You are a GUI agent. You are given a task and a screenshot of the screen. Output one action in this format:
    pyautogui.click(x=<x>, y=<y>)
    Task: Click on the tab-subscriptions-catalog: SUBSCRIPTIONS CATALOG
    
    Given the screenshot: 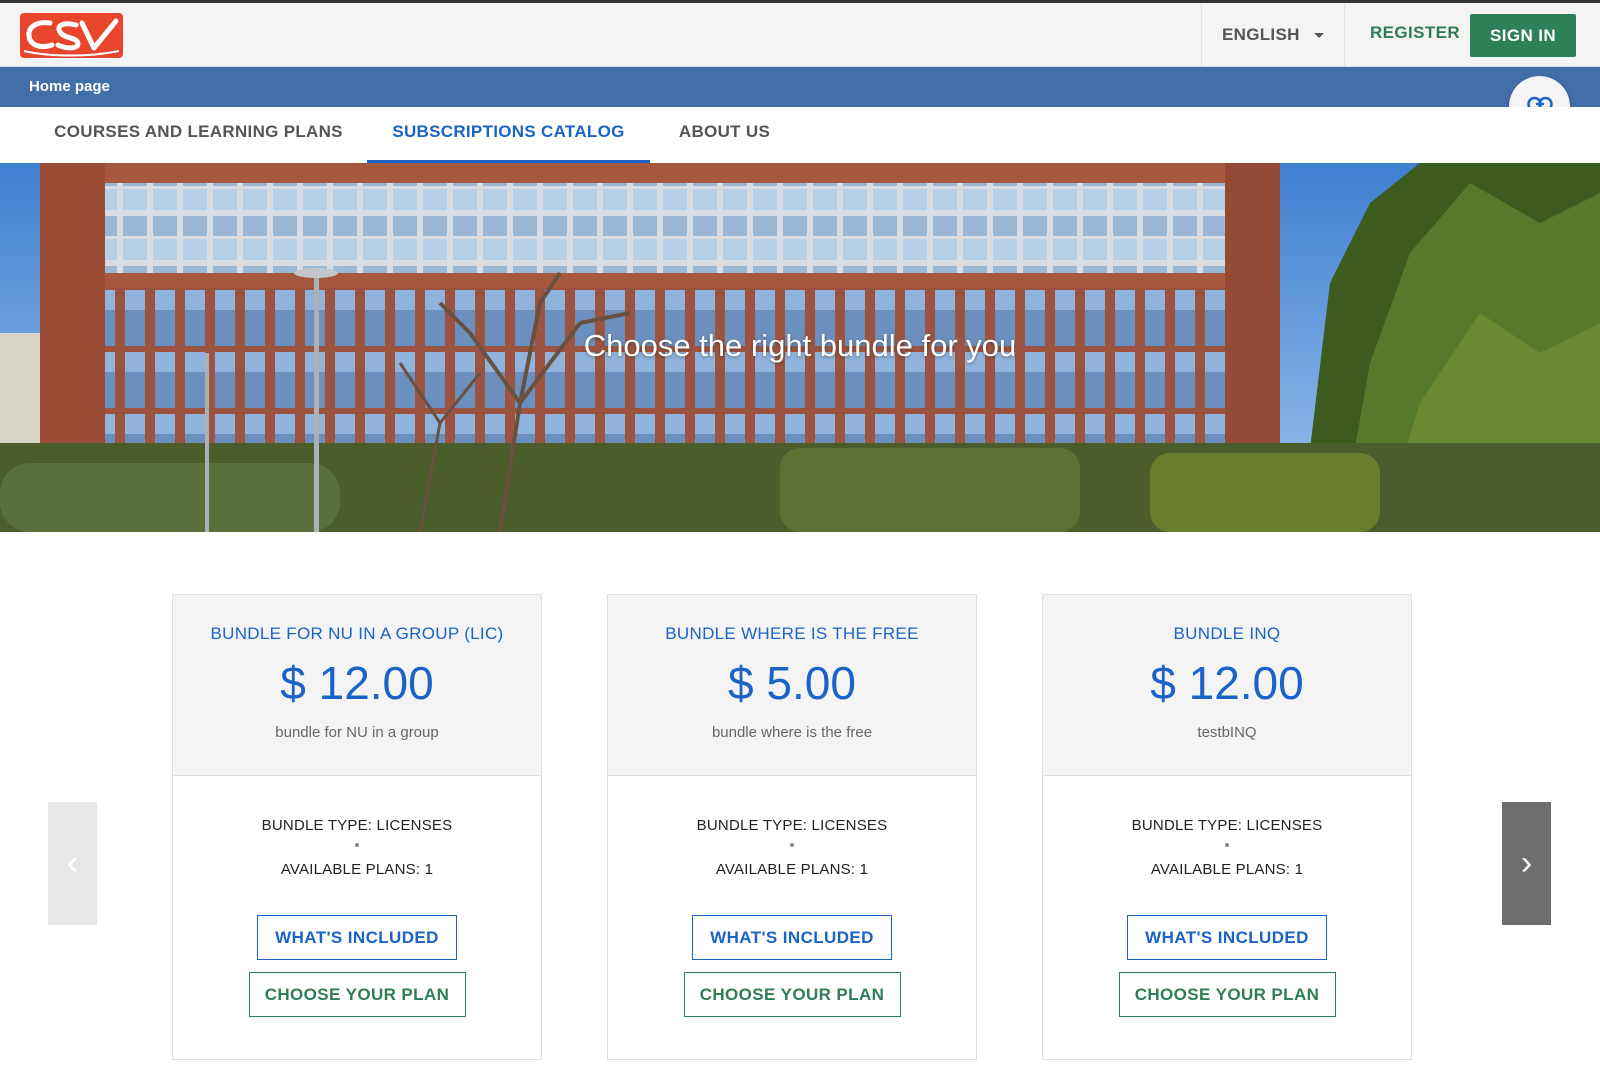 What is the action you would take?
    pyautogui.click(x=508, y=135)
    